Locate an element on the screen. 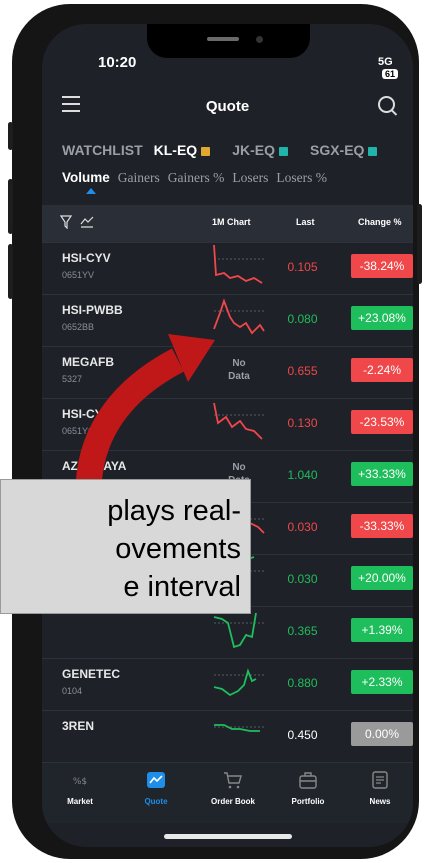 The image size is (431, 863). change-badge: +20.00% is located at coordinates (382, 578).